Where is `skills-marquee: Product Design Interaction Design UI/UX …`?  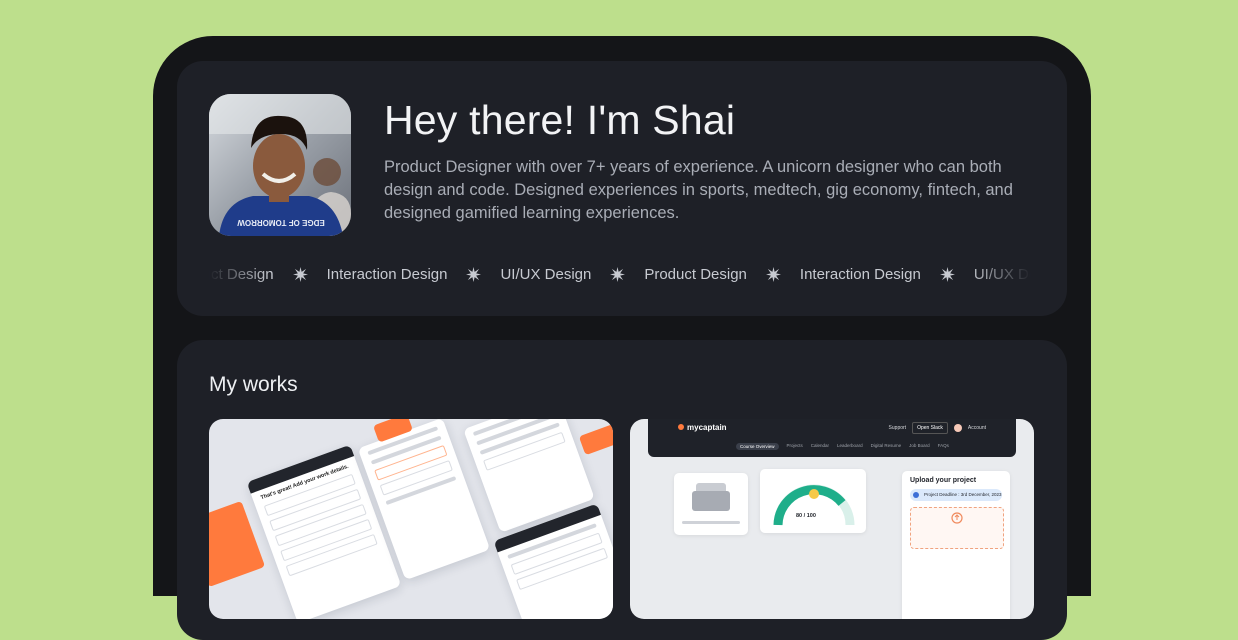
skills-marquee: Product Design Interaction Design UI/UX … is located at coordinates (620, 274).